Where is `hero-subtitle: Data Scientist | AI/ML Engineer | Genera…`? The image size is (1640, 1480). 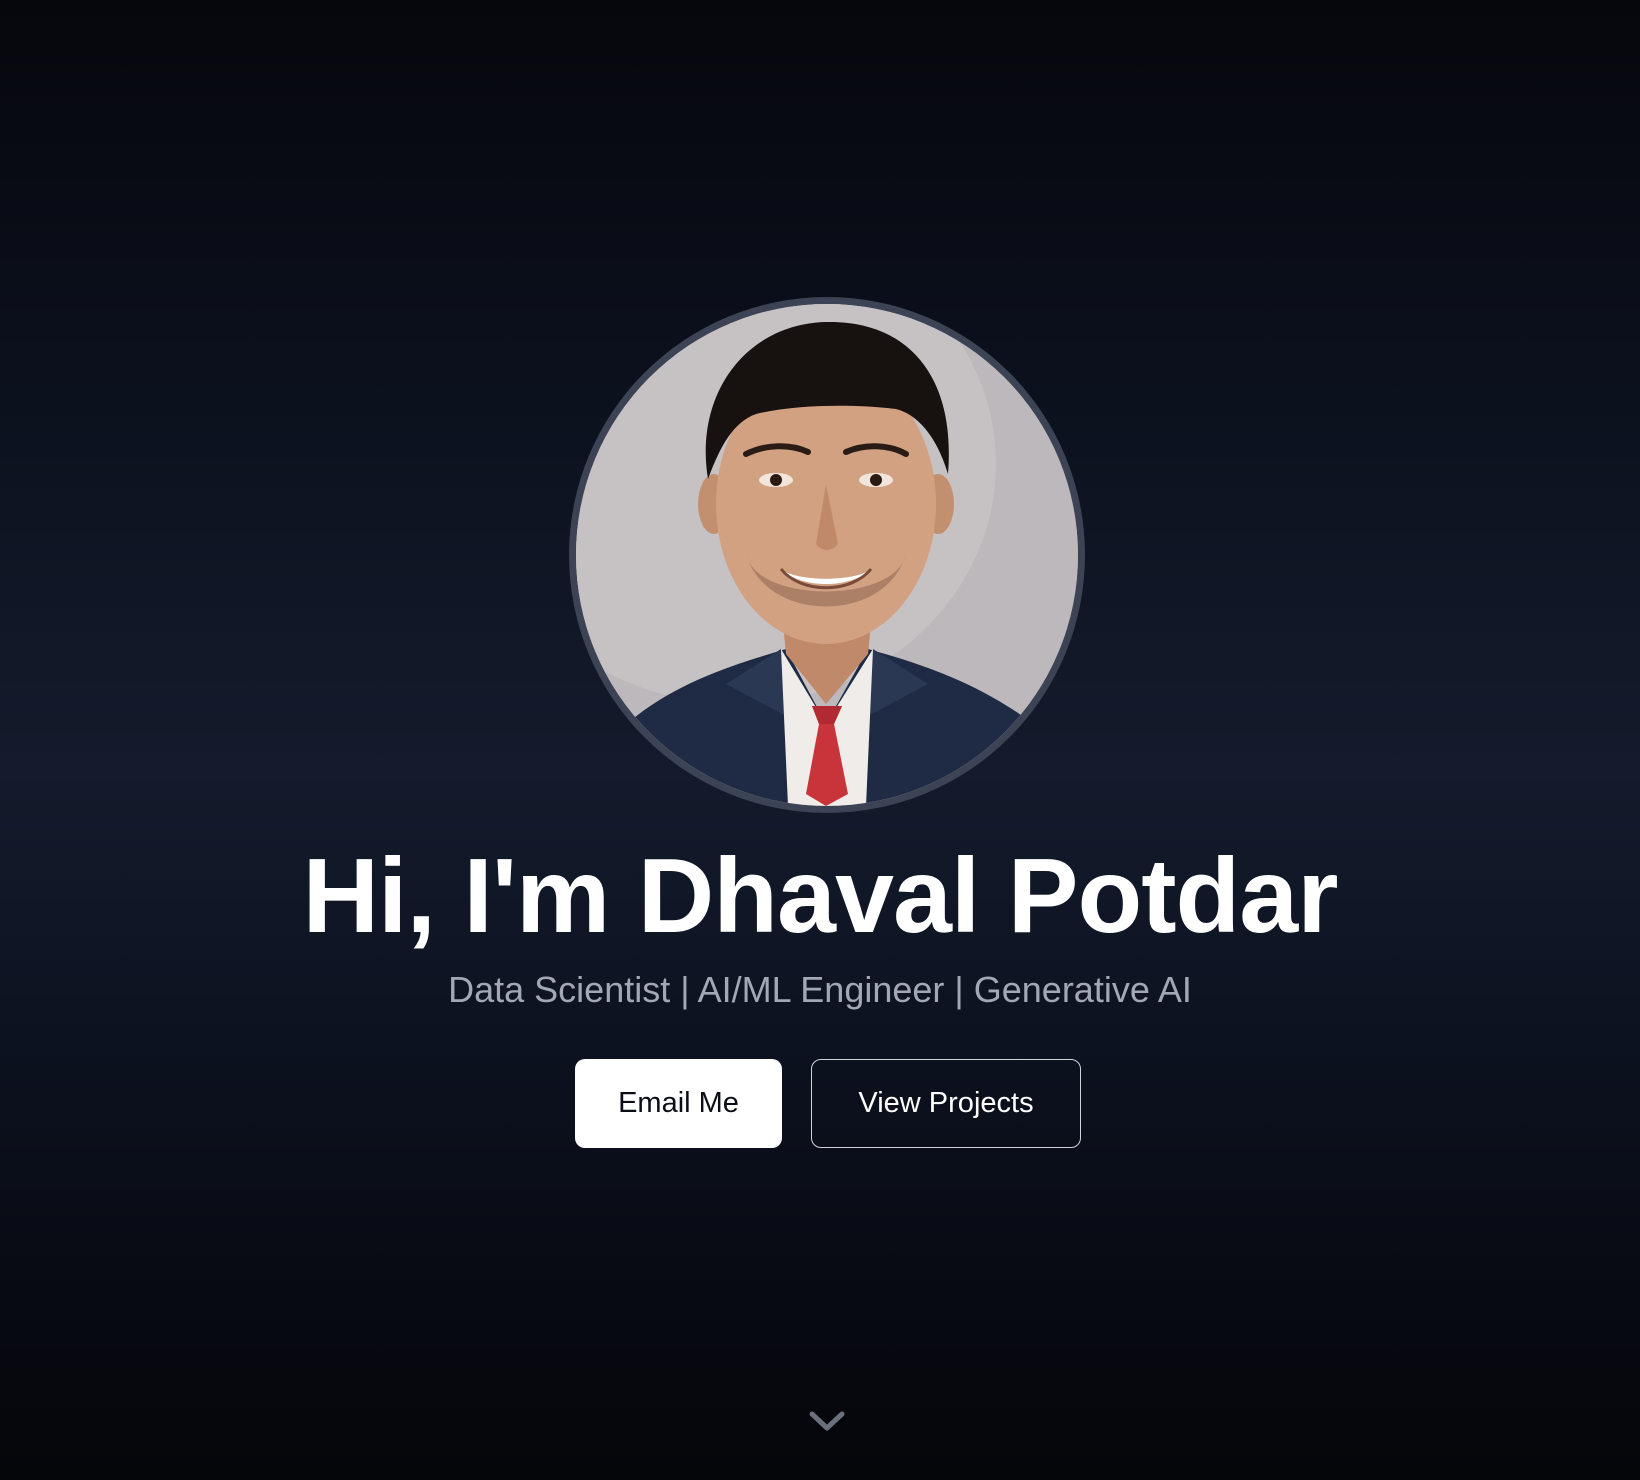 hero-subtitle: Data Scientist | AI/ML Engineer | Genera… is located at coordinates (820, 989).